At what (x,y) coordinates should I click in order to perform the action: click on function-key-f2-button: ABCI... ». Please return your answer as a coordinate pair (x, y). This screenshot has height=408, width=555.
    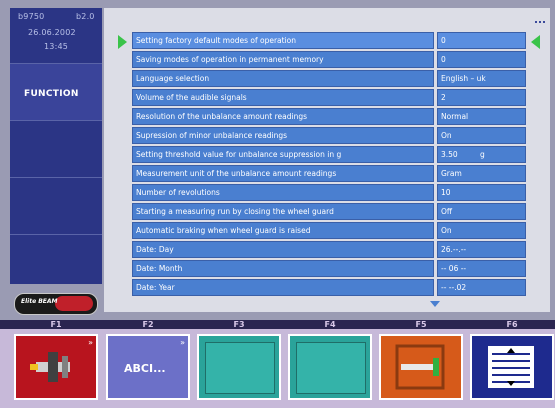
    Looking at the image, I should click on (148, 367).